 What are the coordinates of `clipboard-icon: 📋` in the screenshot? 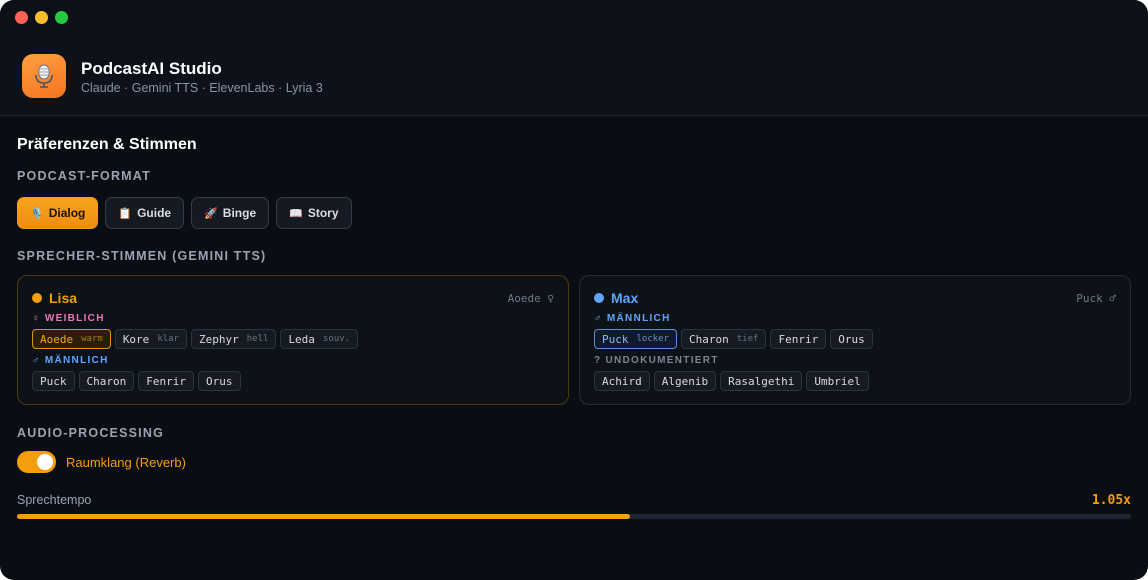 It's located at (125, 213).